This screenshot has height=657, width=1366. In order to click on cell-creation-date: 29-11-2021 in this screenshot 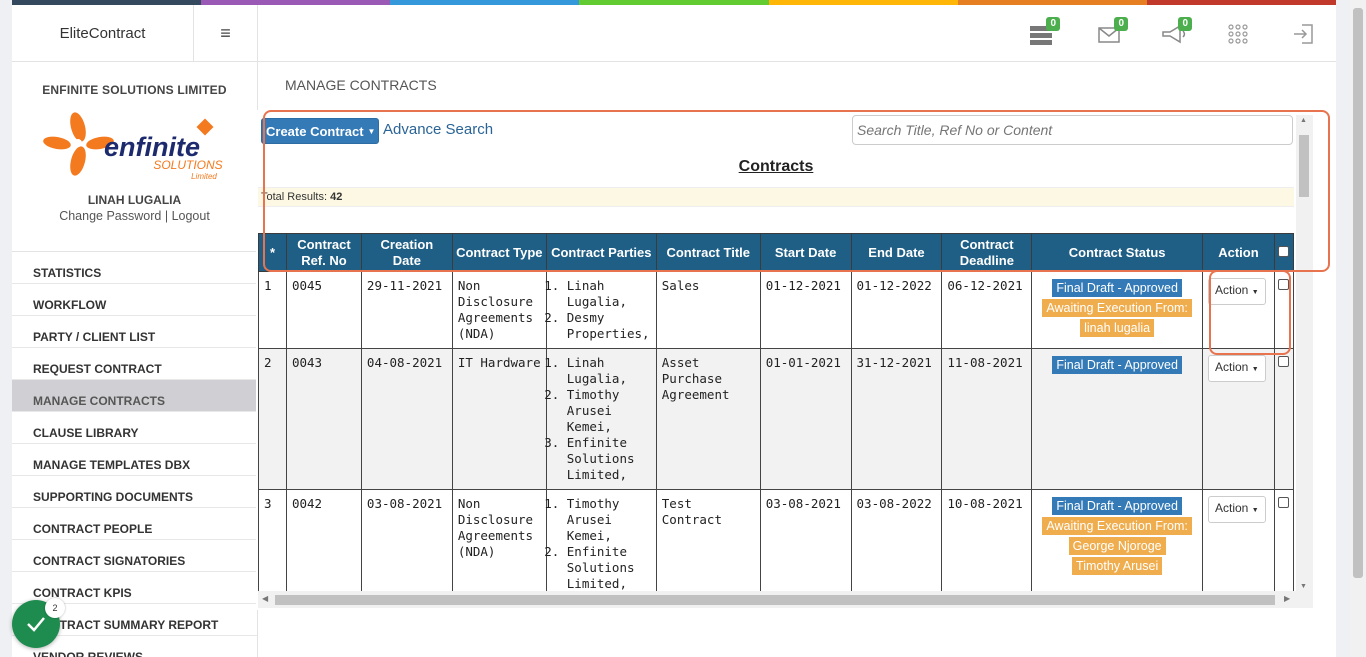, I will do `click(406, 310)`.